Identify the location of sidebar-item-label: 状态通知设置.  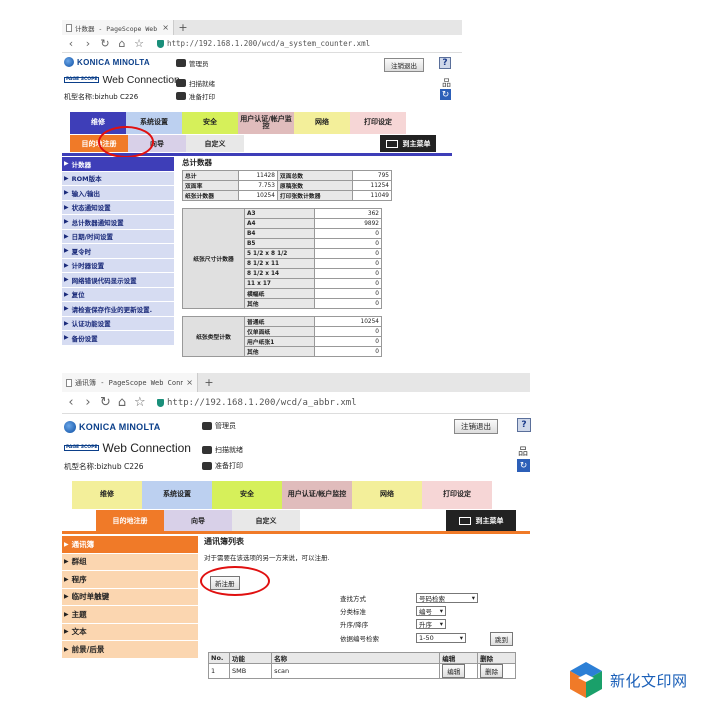
(91, 208).